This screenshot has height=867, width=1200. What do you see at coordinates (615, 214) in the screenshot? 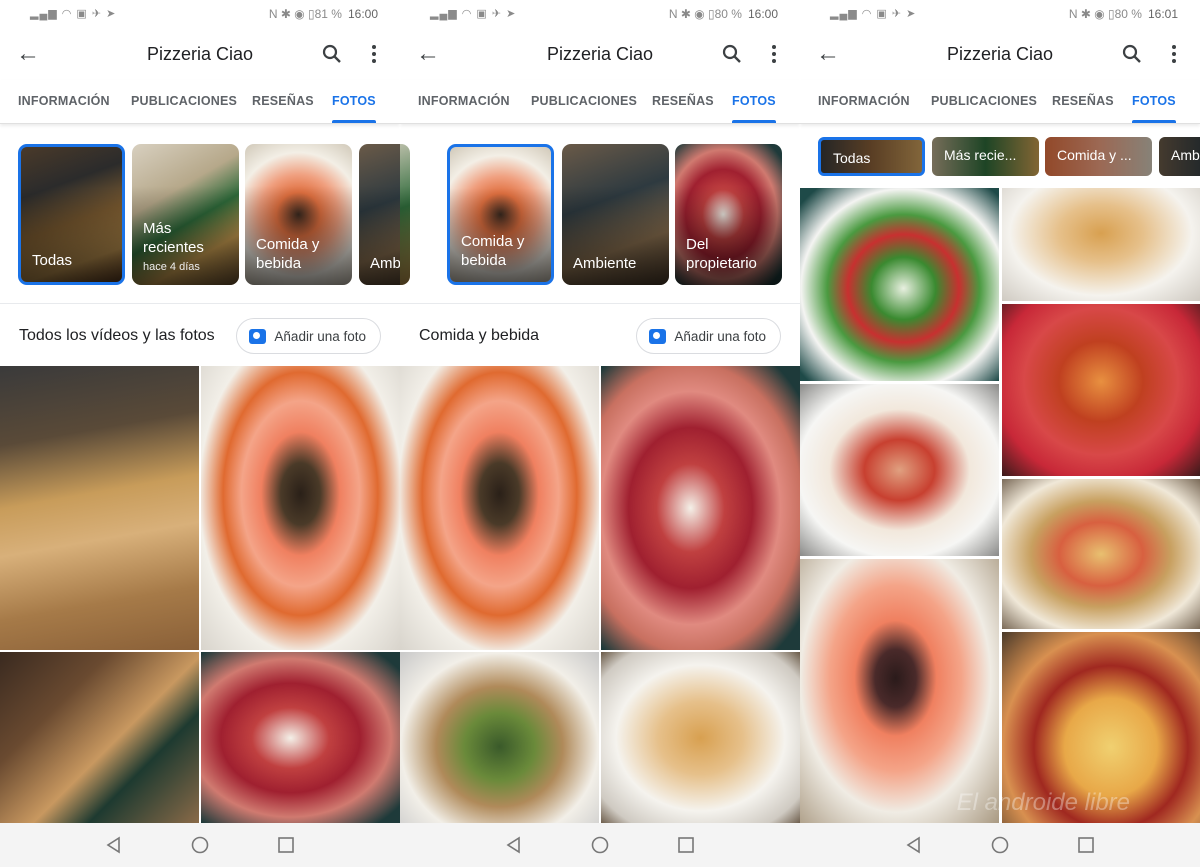
I see `category-card-ambiente: Ambiente` at bounding box center [615, 214].